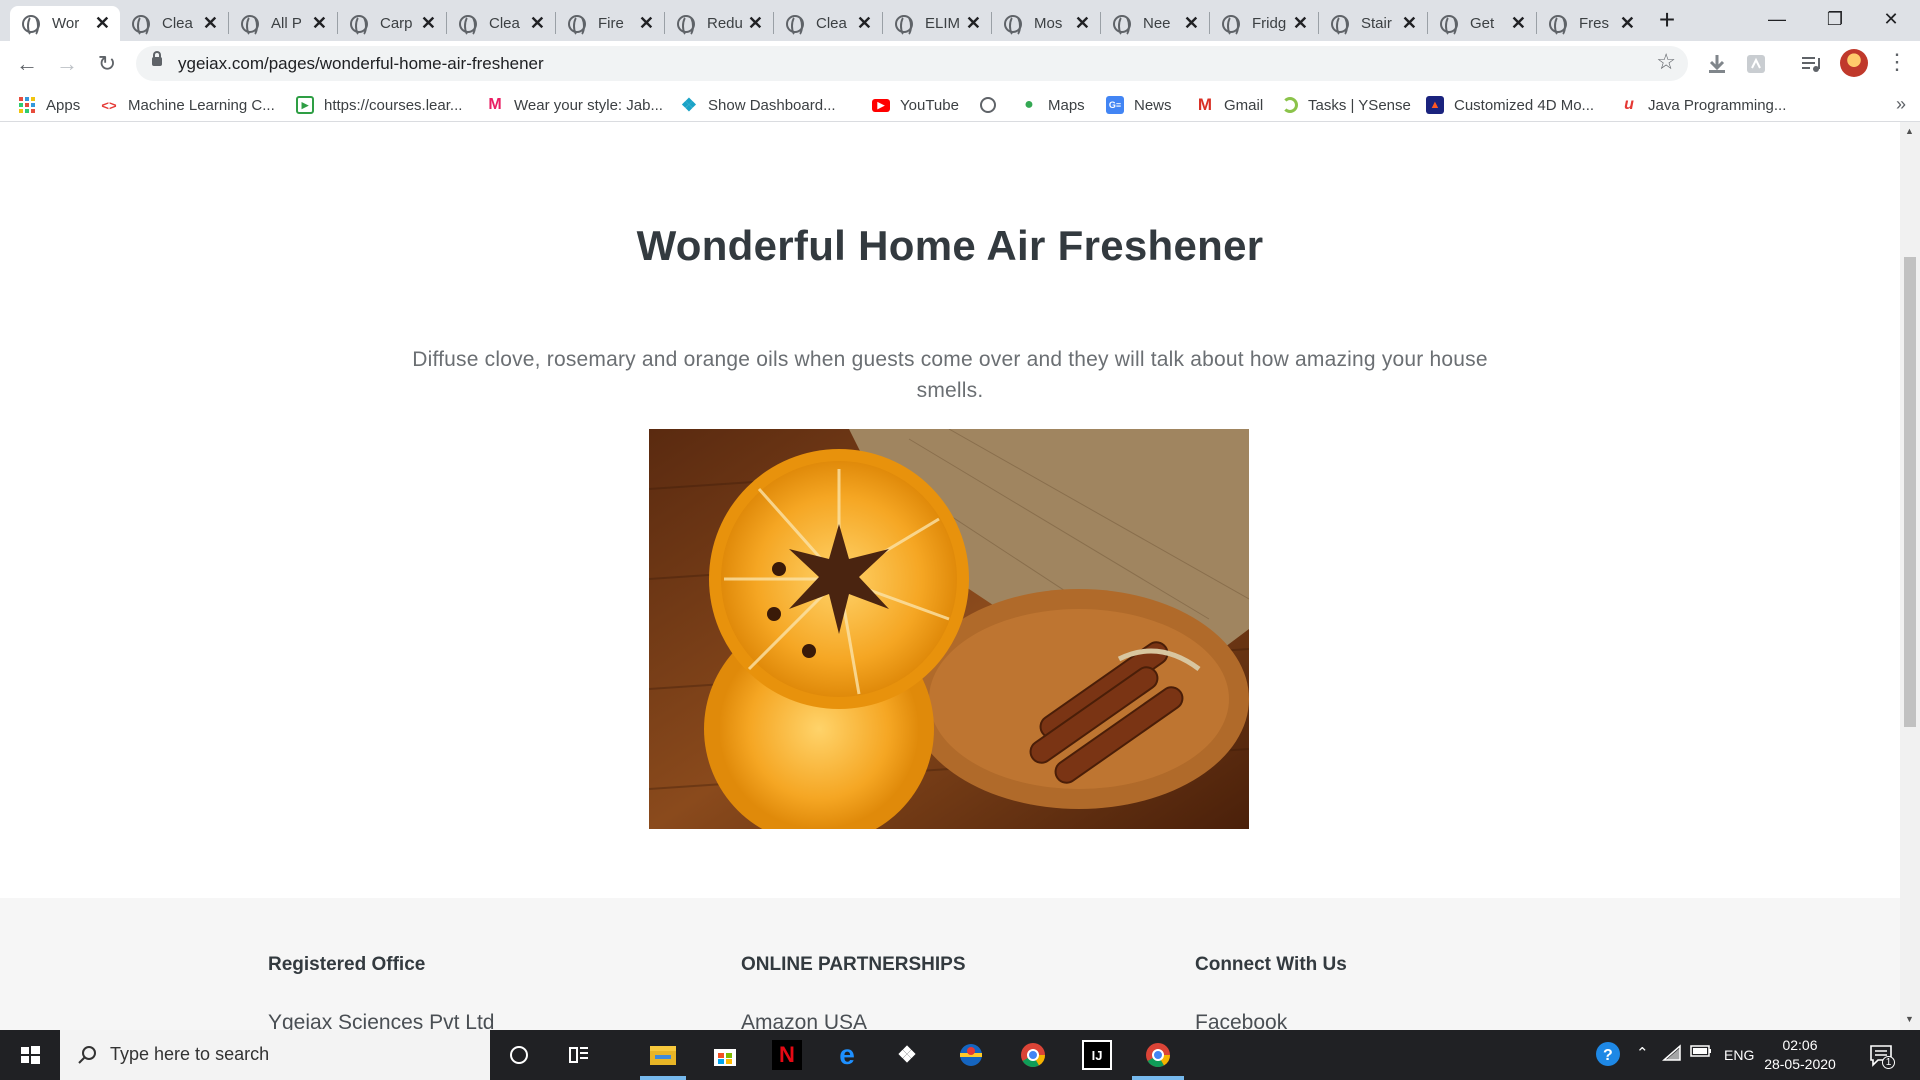 Image resolution: width=1920 pixels, height=1080 pixels. I want to click on download-extension-icon, so click(1717, 64).